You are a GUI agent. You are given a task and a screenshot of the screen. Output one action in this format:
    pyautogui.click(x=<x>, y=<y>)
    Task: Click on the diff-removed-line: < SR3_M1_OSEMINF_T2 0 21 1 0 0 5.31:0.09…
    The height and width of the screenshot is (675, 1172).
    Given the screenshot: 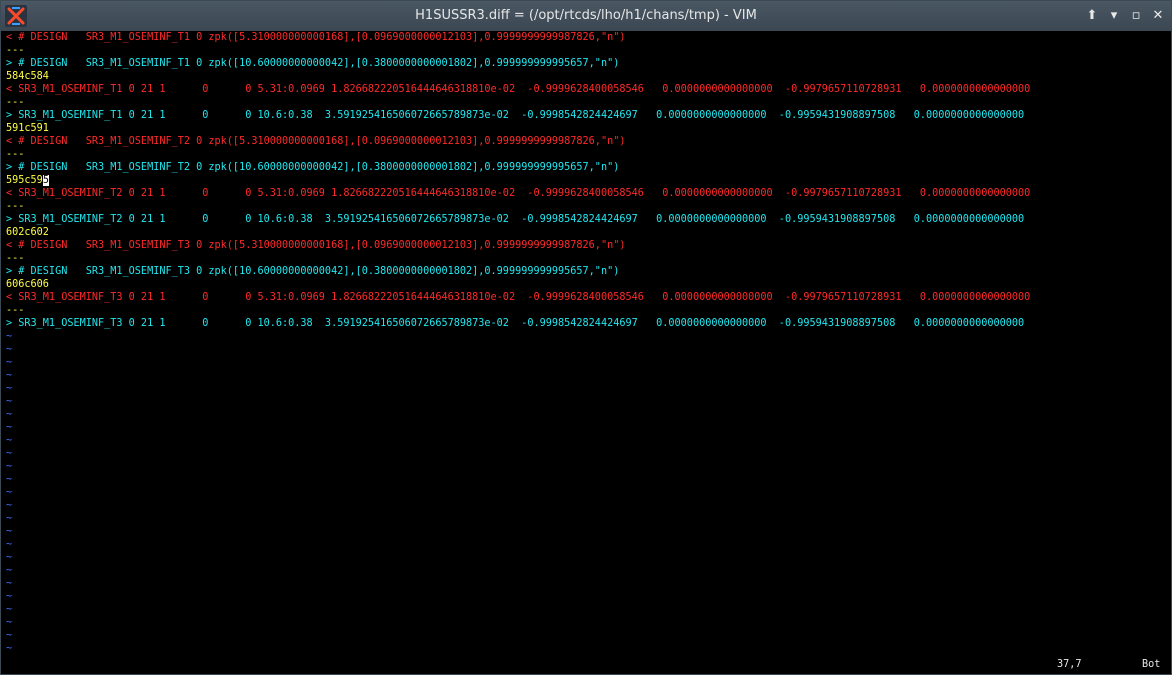 What is the action you would take?
    pyautogui.click(x=518, y=193)
    